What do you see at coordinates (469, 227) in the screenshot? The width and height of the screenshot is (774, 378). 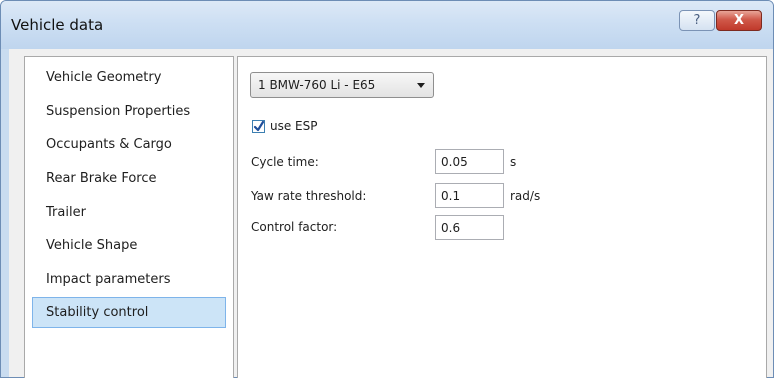 I see `control-factor-input` at bounding box center [469, 227].